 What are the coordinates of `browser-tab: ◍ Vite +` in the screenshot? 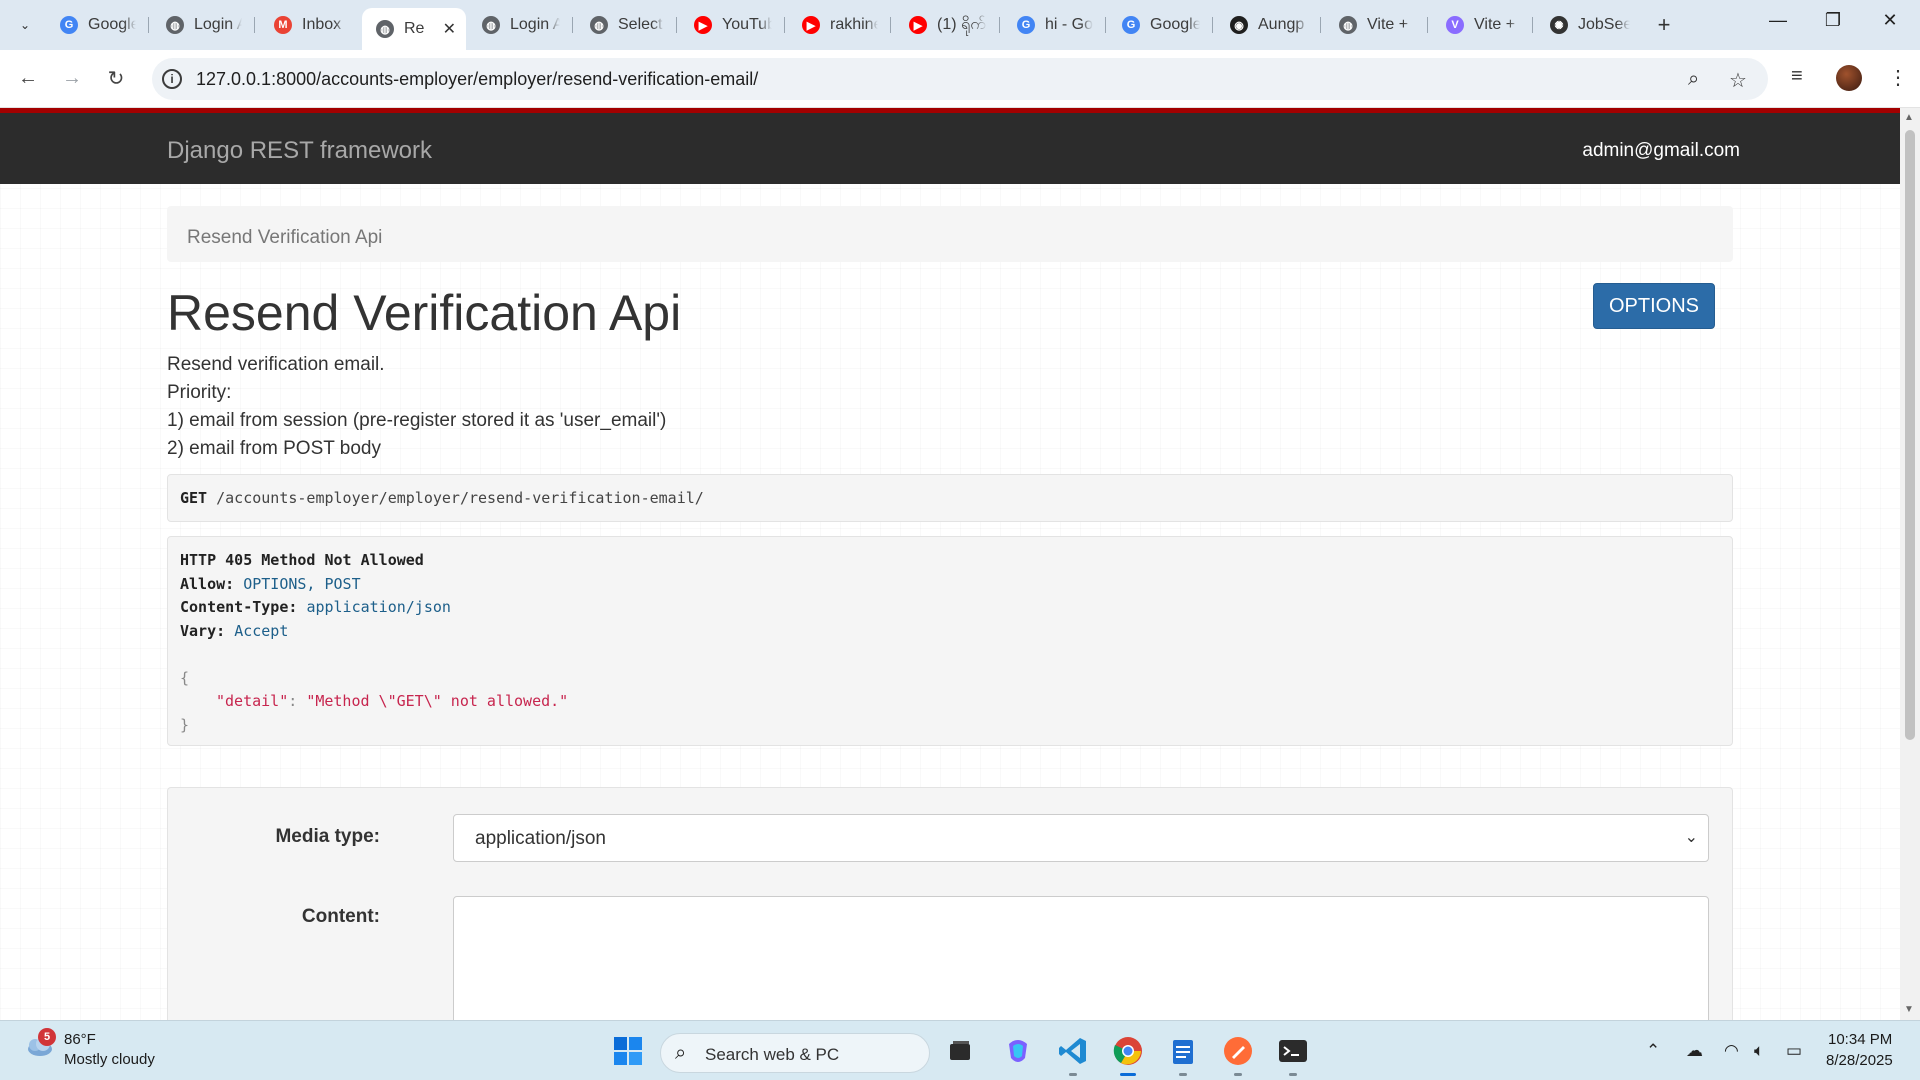 It's located at (1375, 25).